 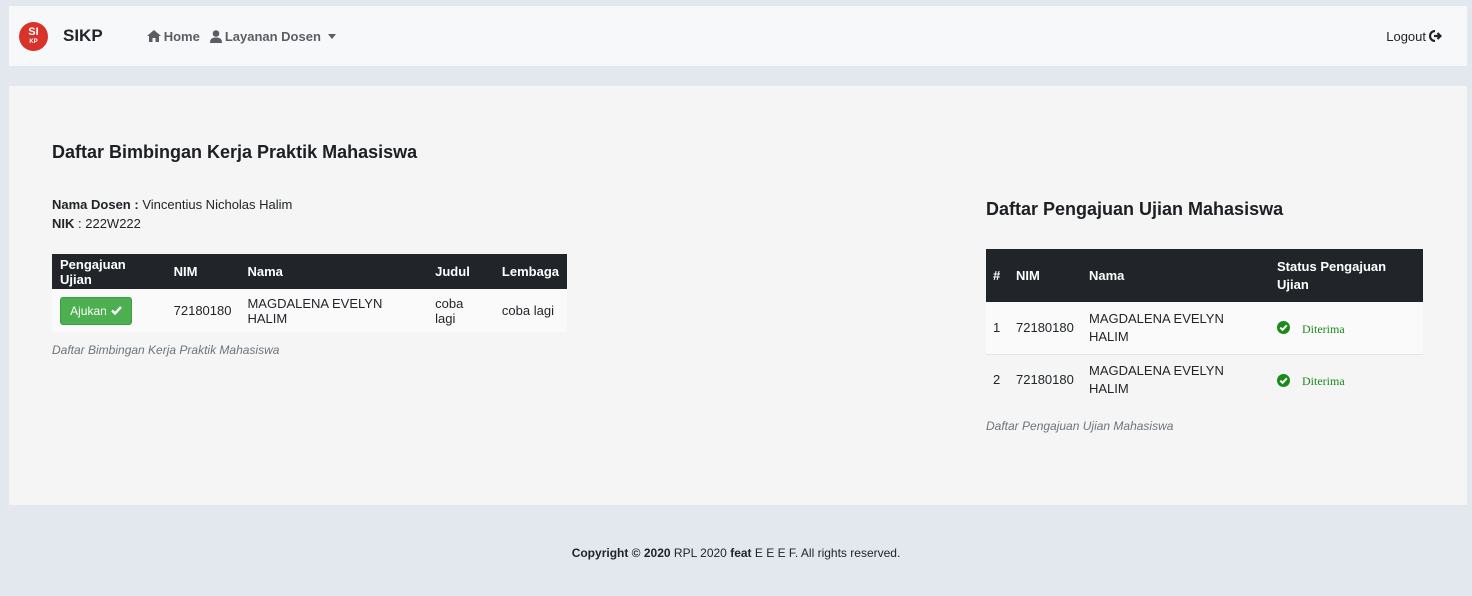 I want to click on logout-label: Logout, so click(x=1406, y=36).